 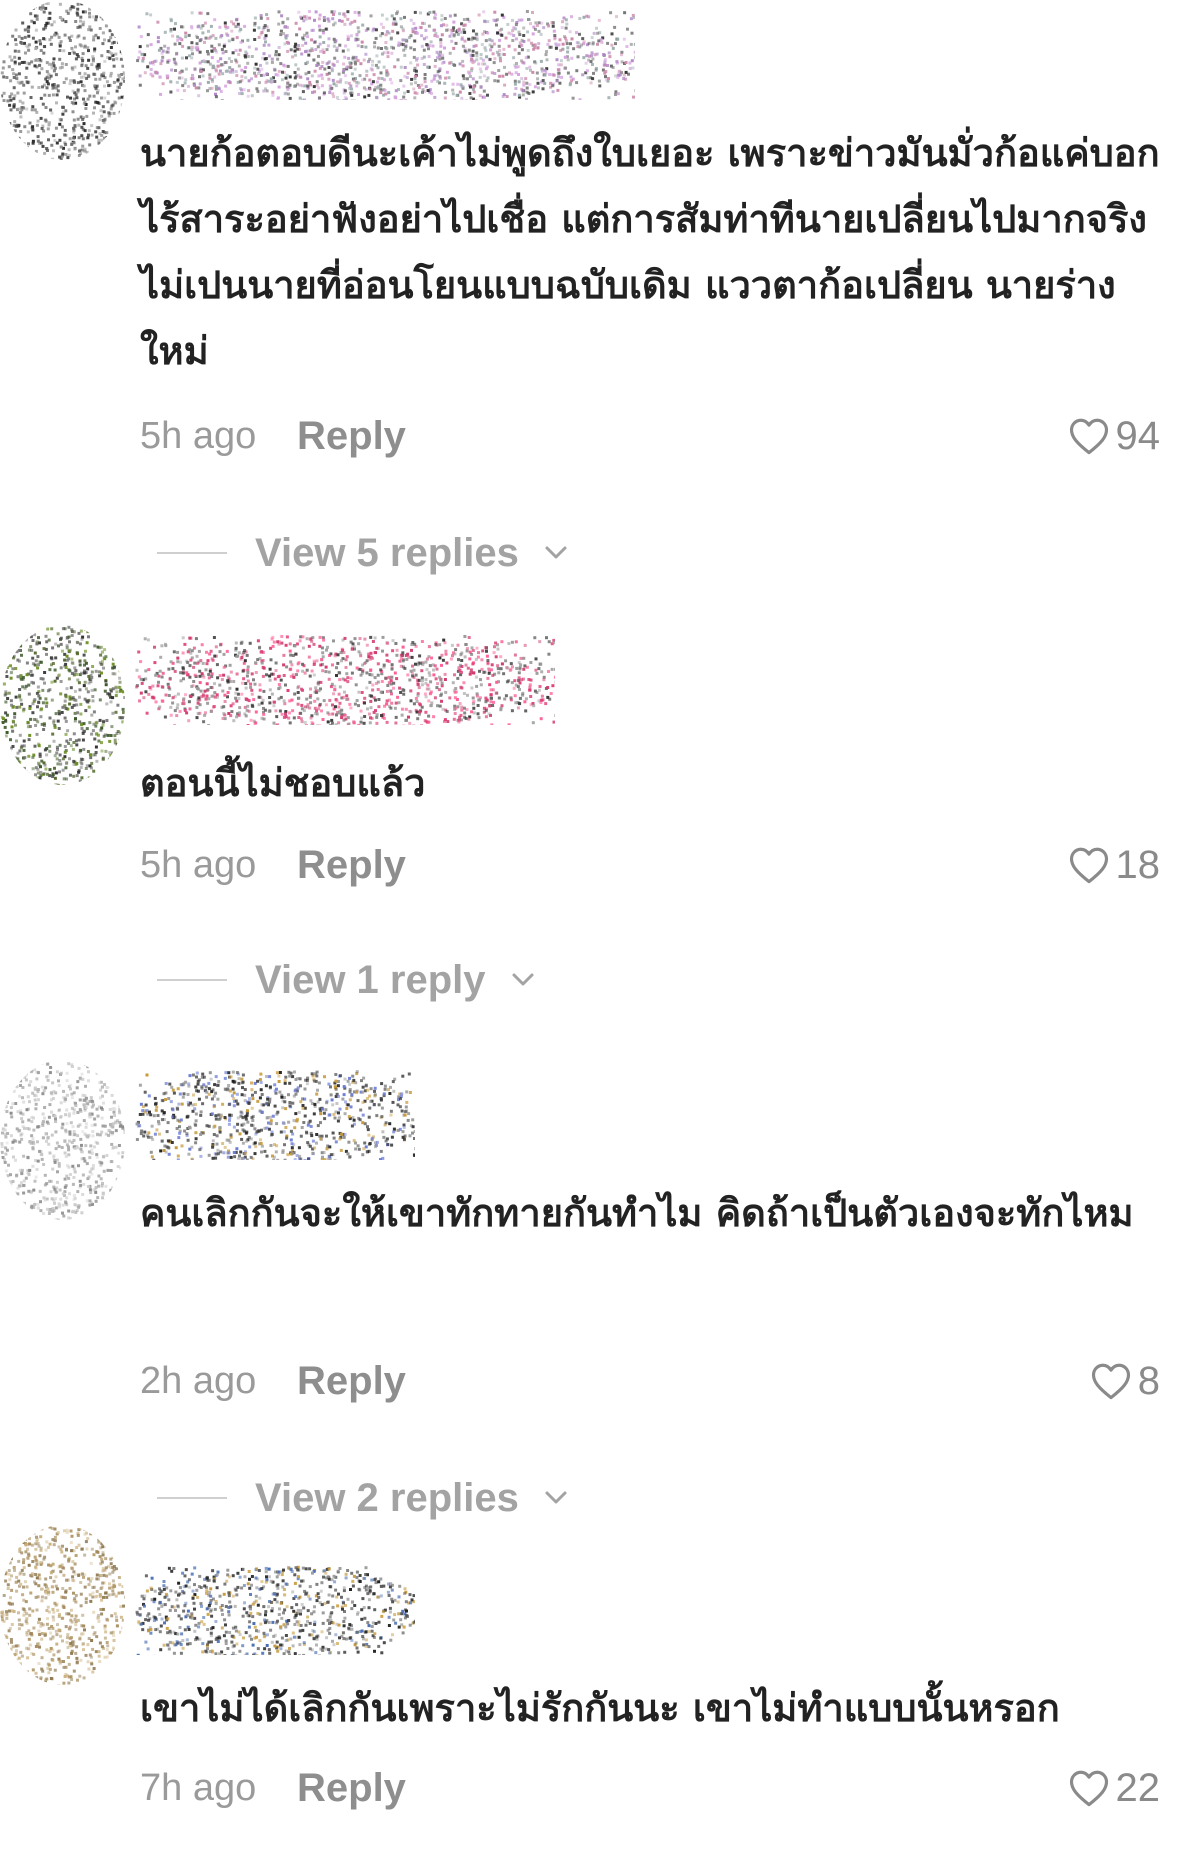 I want to click on comment-text: ตอนนี้ไม่ชอบแล้ว, so click(x=283, y=783).